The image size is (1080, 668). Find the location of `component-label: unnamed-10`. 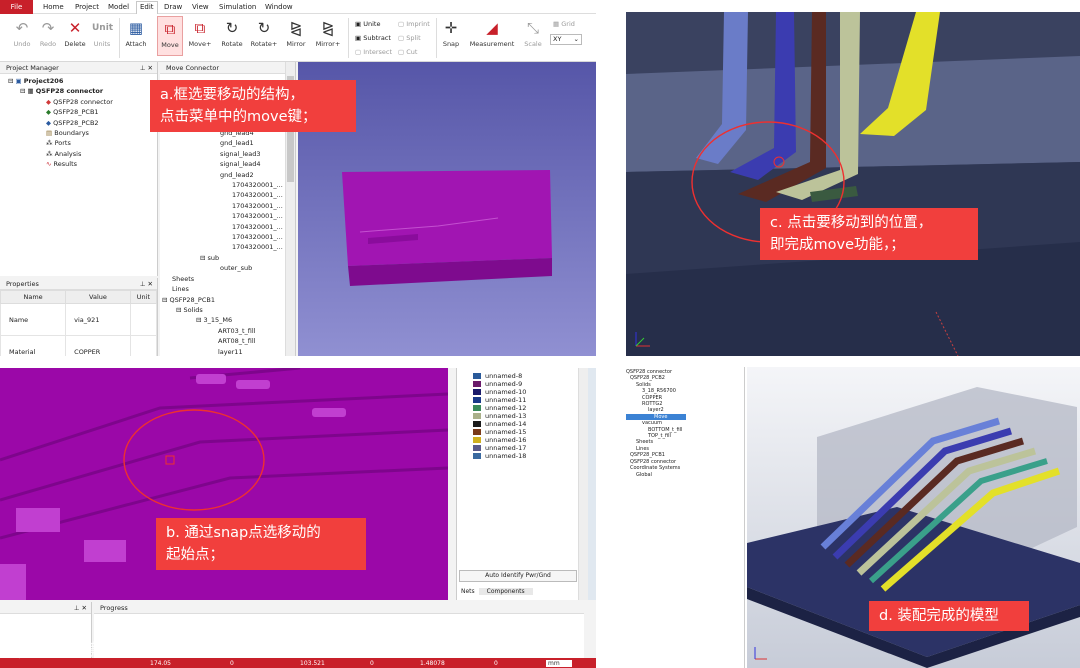

component-label: unnamed-10 is located at coordinates (506, 392).